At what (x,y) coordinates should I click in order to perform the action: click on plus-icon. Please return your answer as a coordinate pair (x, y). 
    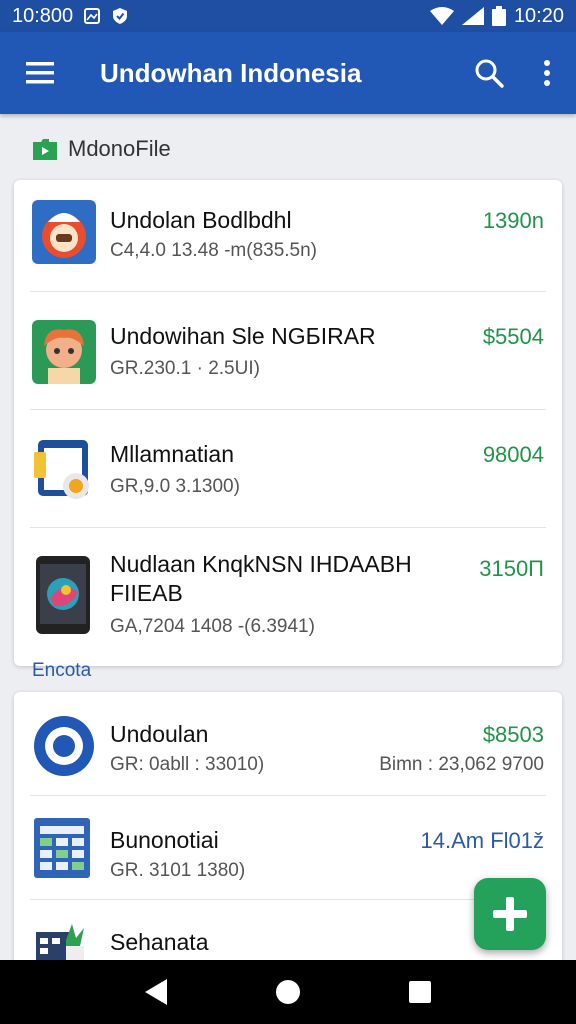
    Looking at the image, I should click on (510, 914).